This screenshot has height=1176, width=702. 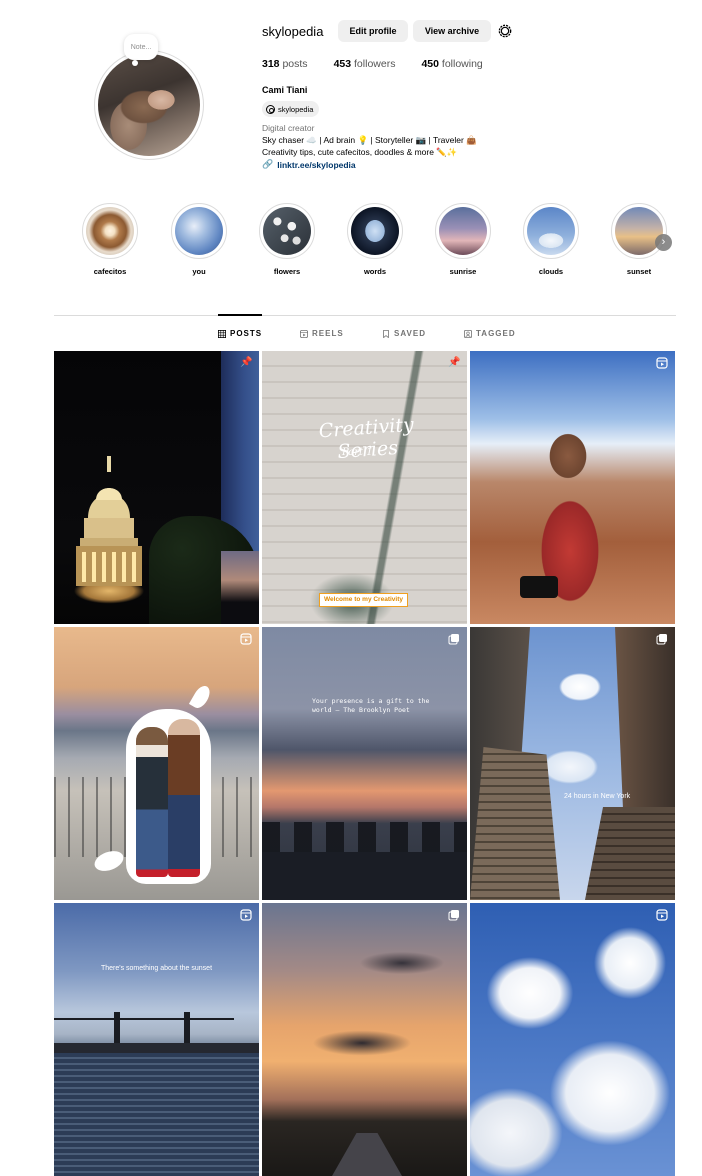 What do you see at coordinates (240, 315) in the screenshot?
I see `active-tab-indicator` at bounding box center [240, 315].